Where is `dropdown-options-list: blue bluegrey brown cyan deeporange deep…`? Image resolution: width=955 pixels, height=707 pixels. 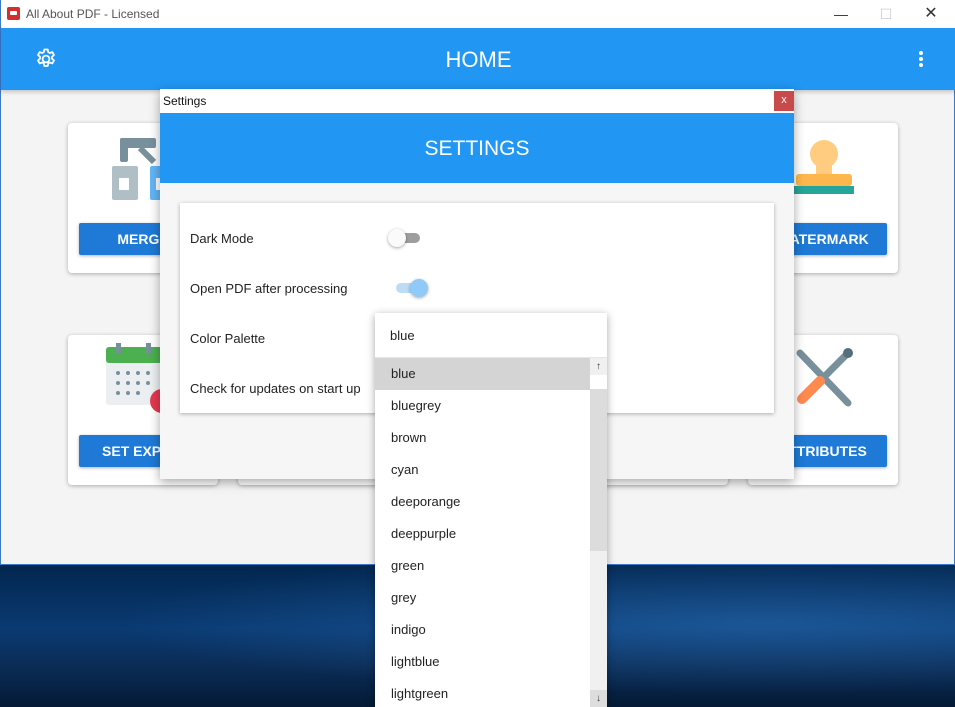
dropdown-options-list: blue bluegrey brown cyan deeporange deep… is located at coordinates (482, 532).